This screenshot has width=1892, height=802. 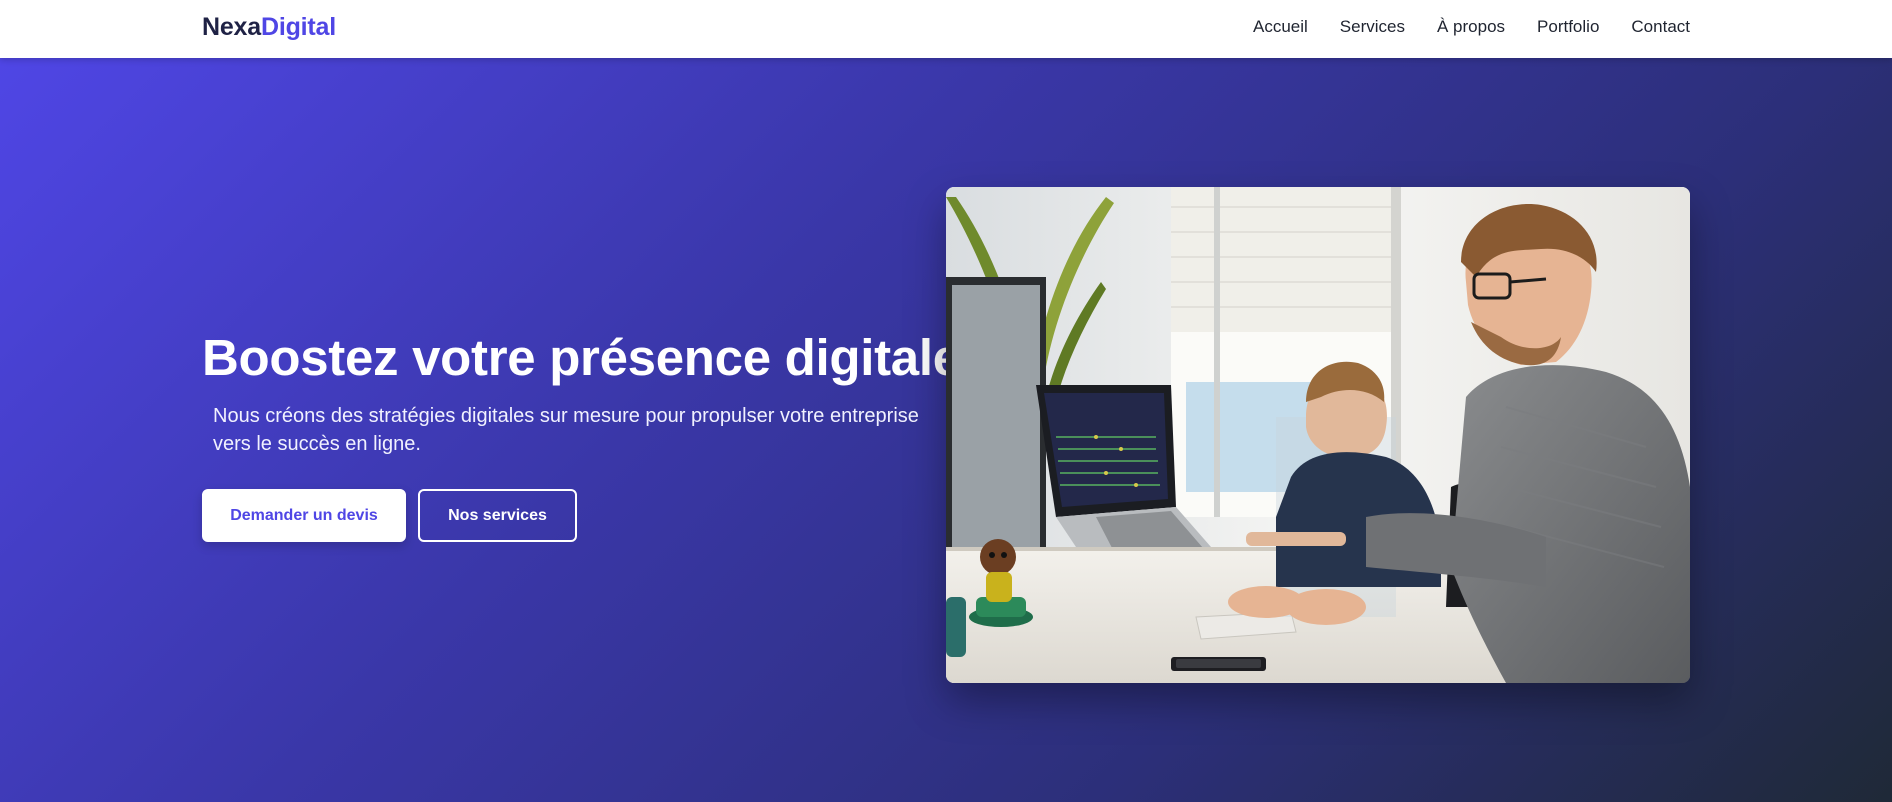 What do you see at coordinates (1280, 27) in the screenshot?
I see `nav-item-accueil: Accueil` at bounding box center [1280, 27].